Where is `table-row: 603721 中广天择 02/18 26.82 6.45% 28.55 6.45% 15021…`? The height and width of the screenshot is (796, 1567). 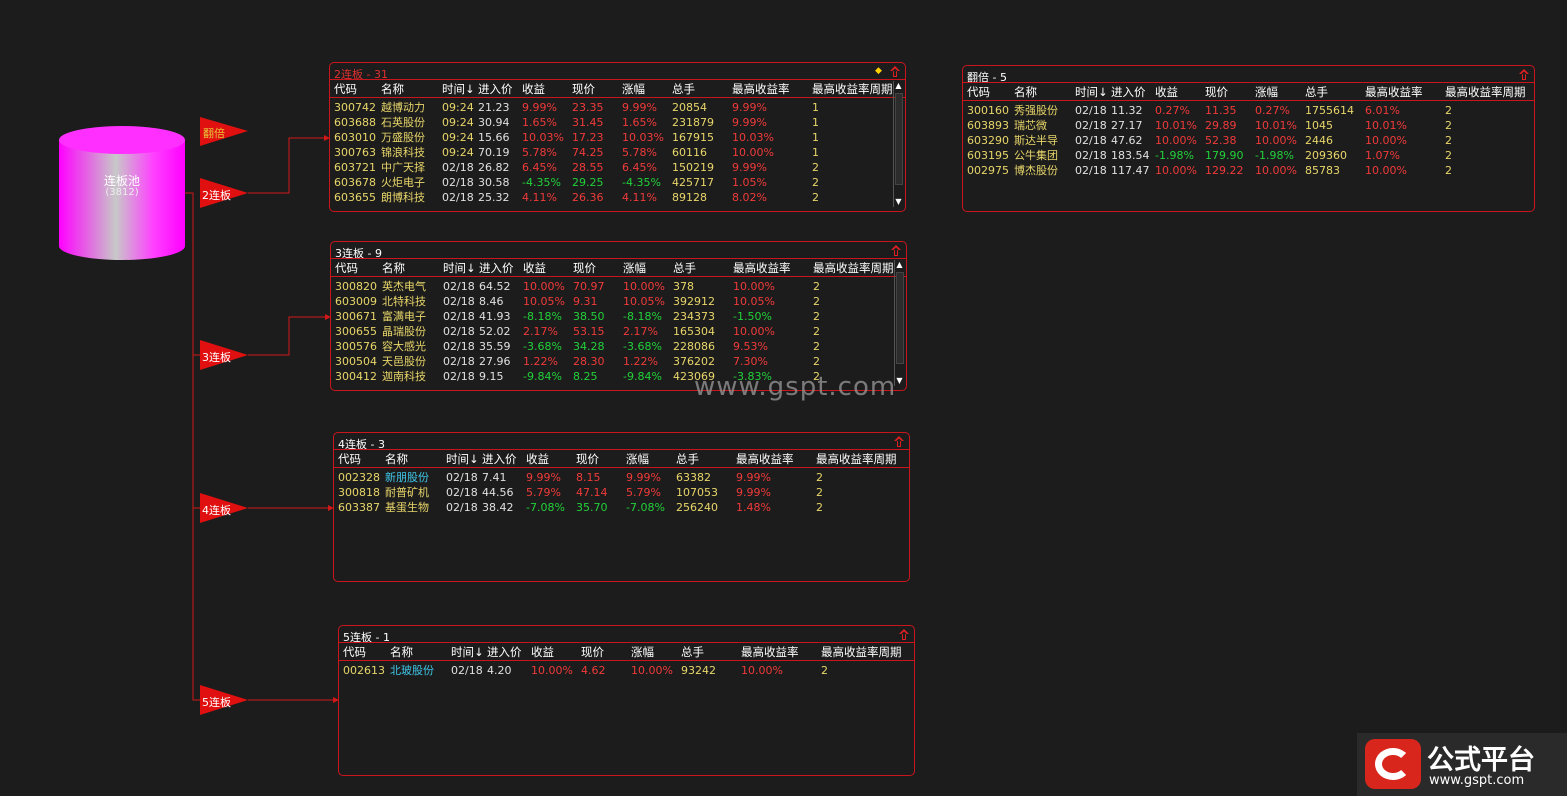
table-row: 603721 中广天择 02/18 26.82 6.45% 28.55 6.45% 15021… is located at coordinates (617, 167).